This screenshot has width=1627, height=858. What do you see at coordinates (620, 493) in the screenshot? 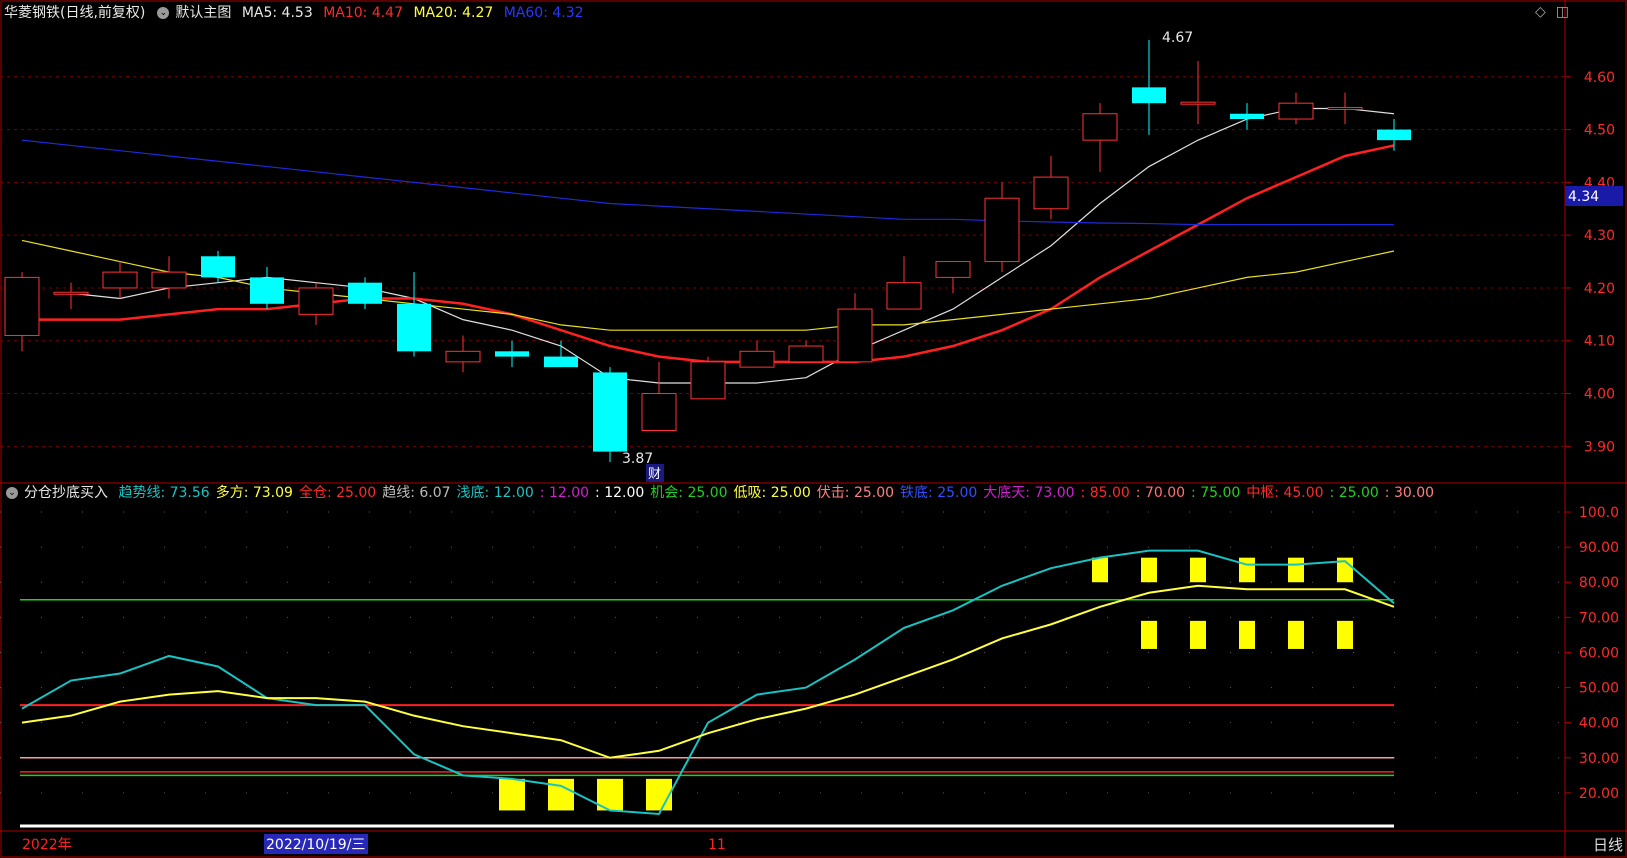
I see `indicator-value-6: : 12.00` at bounding box center [620, 493].